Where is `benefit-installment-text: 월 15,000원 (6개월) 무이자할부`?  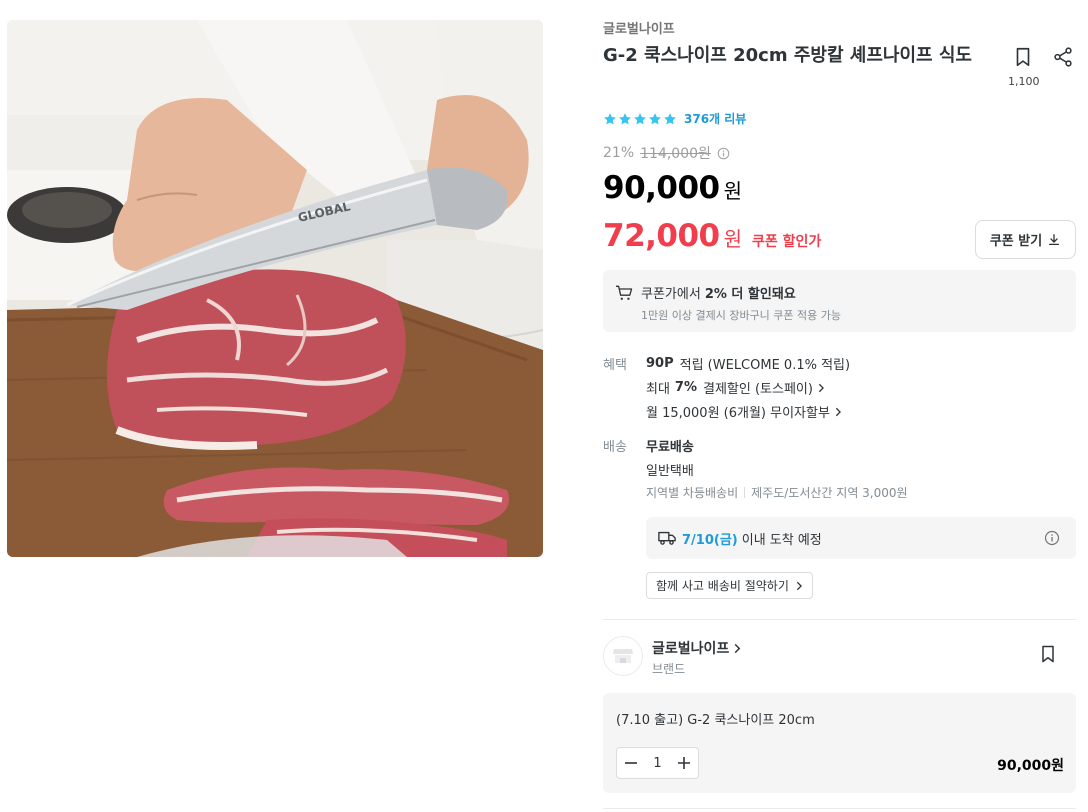 benefit-installment-text: 월 15,000원 (6개월) 무이자할부 is located at coordinates (738, 413).